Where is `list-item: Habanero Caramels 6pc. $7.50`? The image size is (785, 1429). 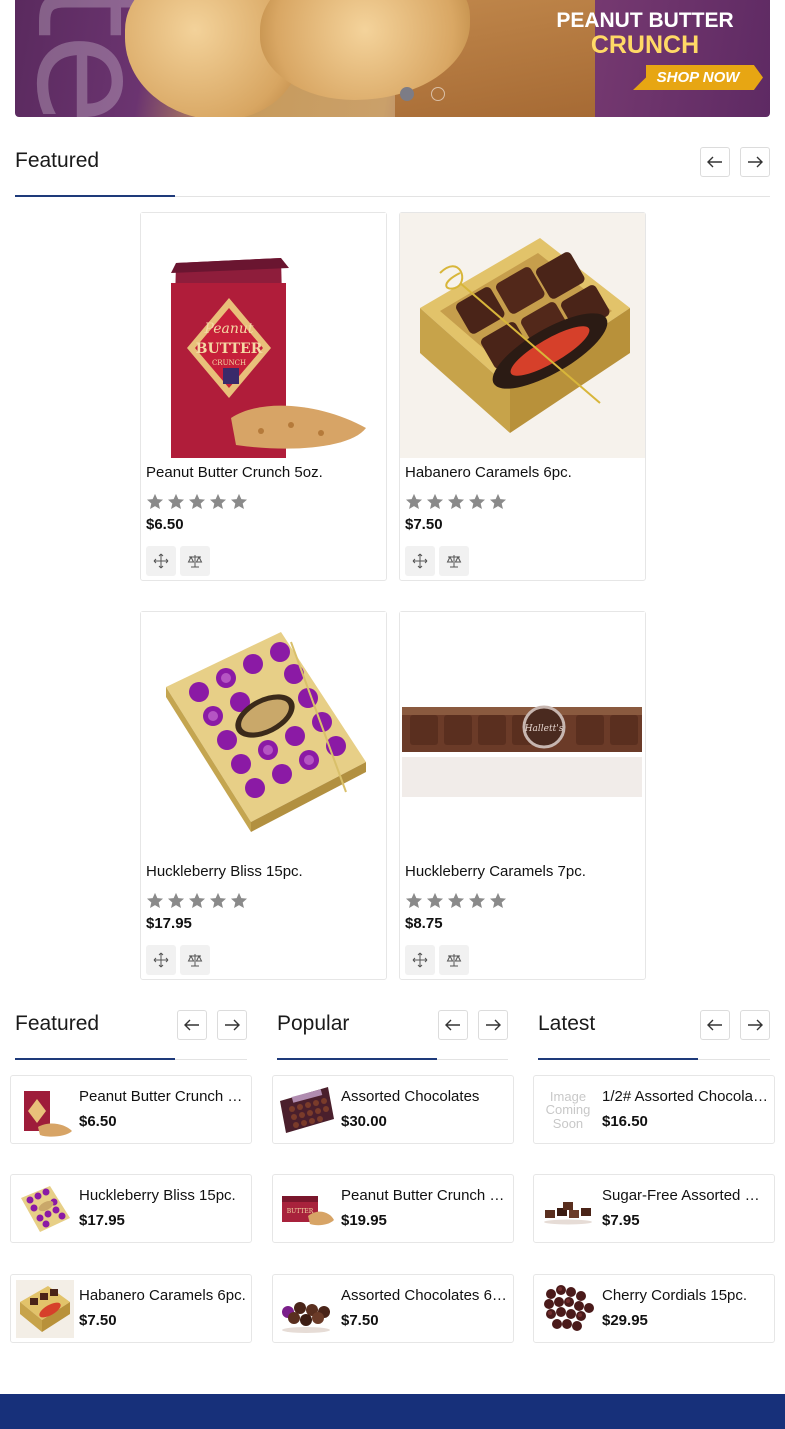 list-item: Habanero Caramels 6pc. $7.50 is located at coordinates (131, 1308).